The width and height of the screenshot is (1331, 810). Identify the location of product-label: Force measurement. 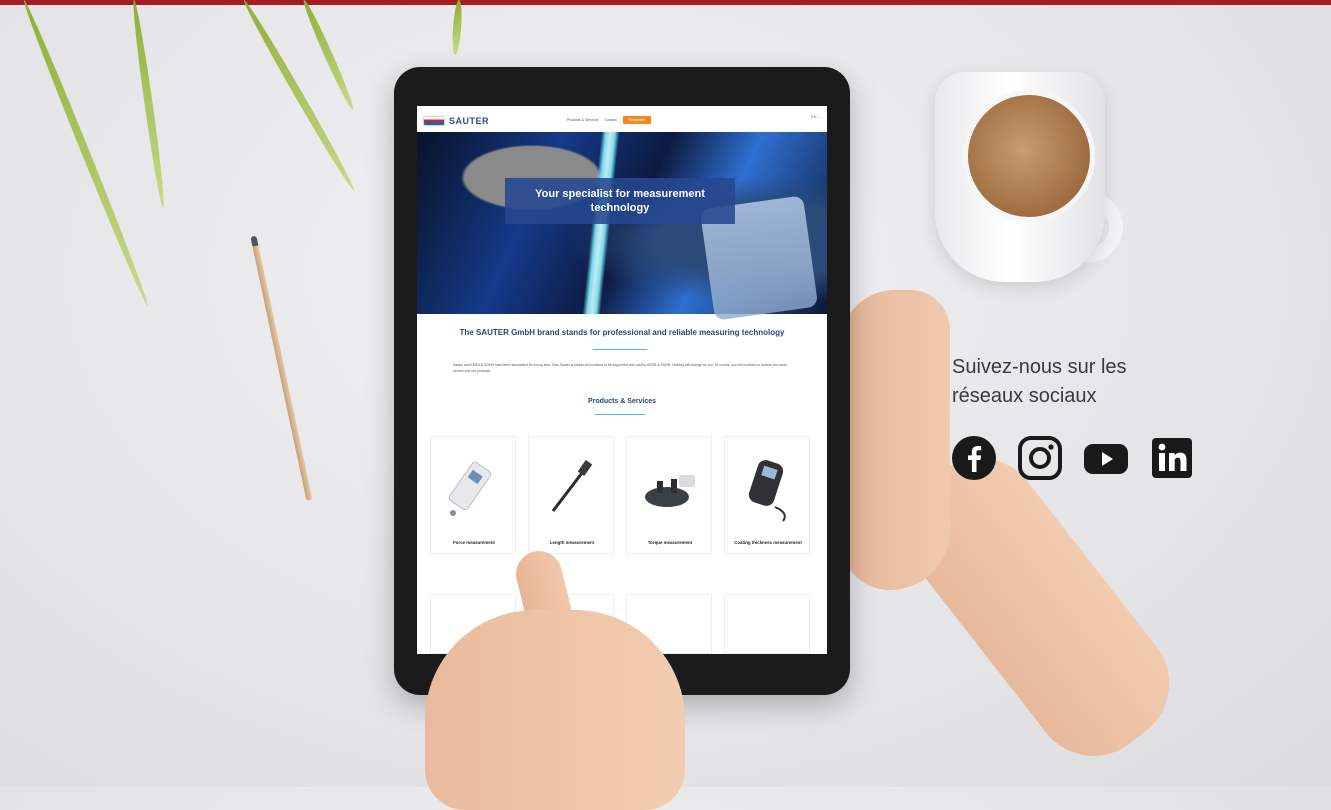
(474, 542).